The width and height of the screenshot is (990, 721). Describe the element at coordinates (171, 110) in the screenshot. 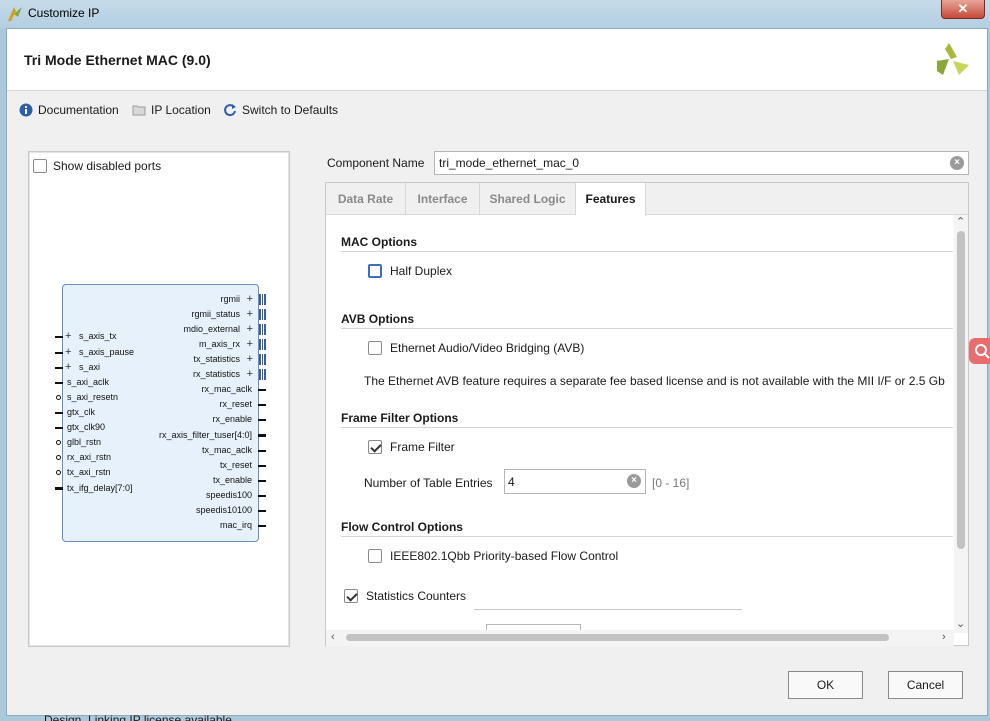

I see `ip-location-button: IP Location` at that location.